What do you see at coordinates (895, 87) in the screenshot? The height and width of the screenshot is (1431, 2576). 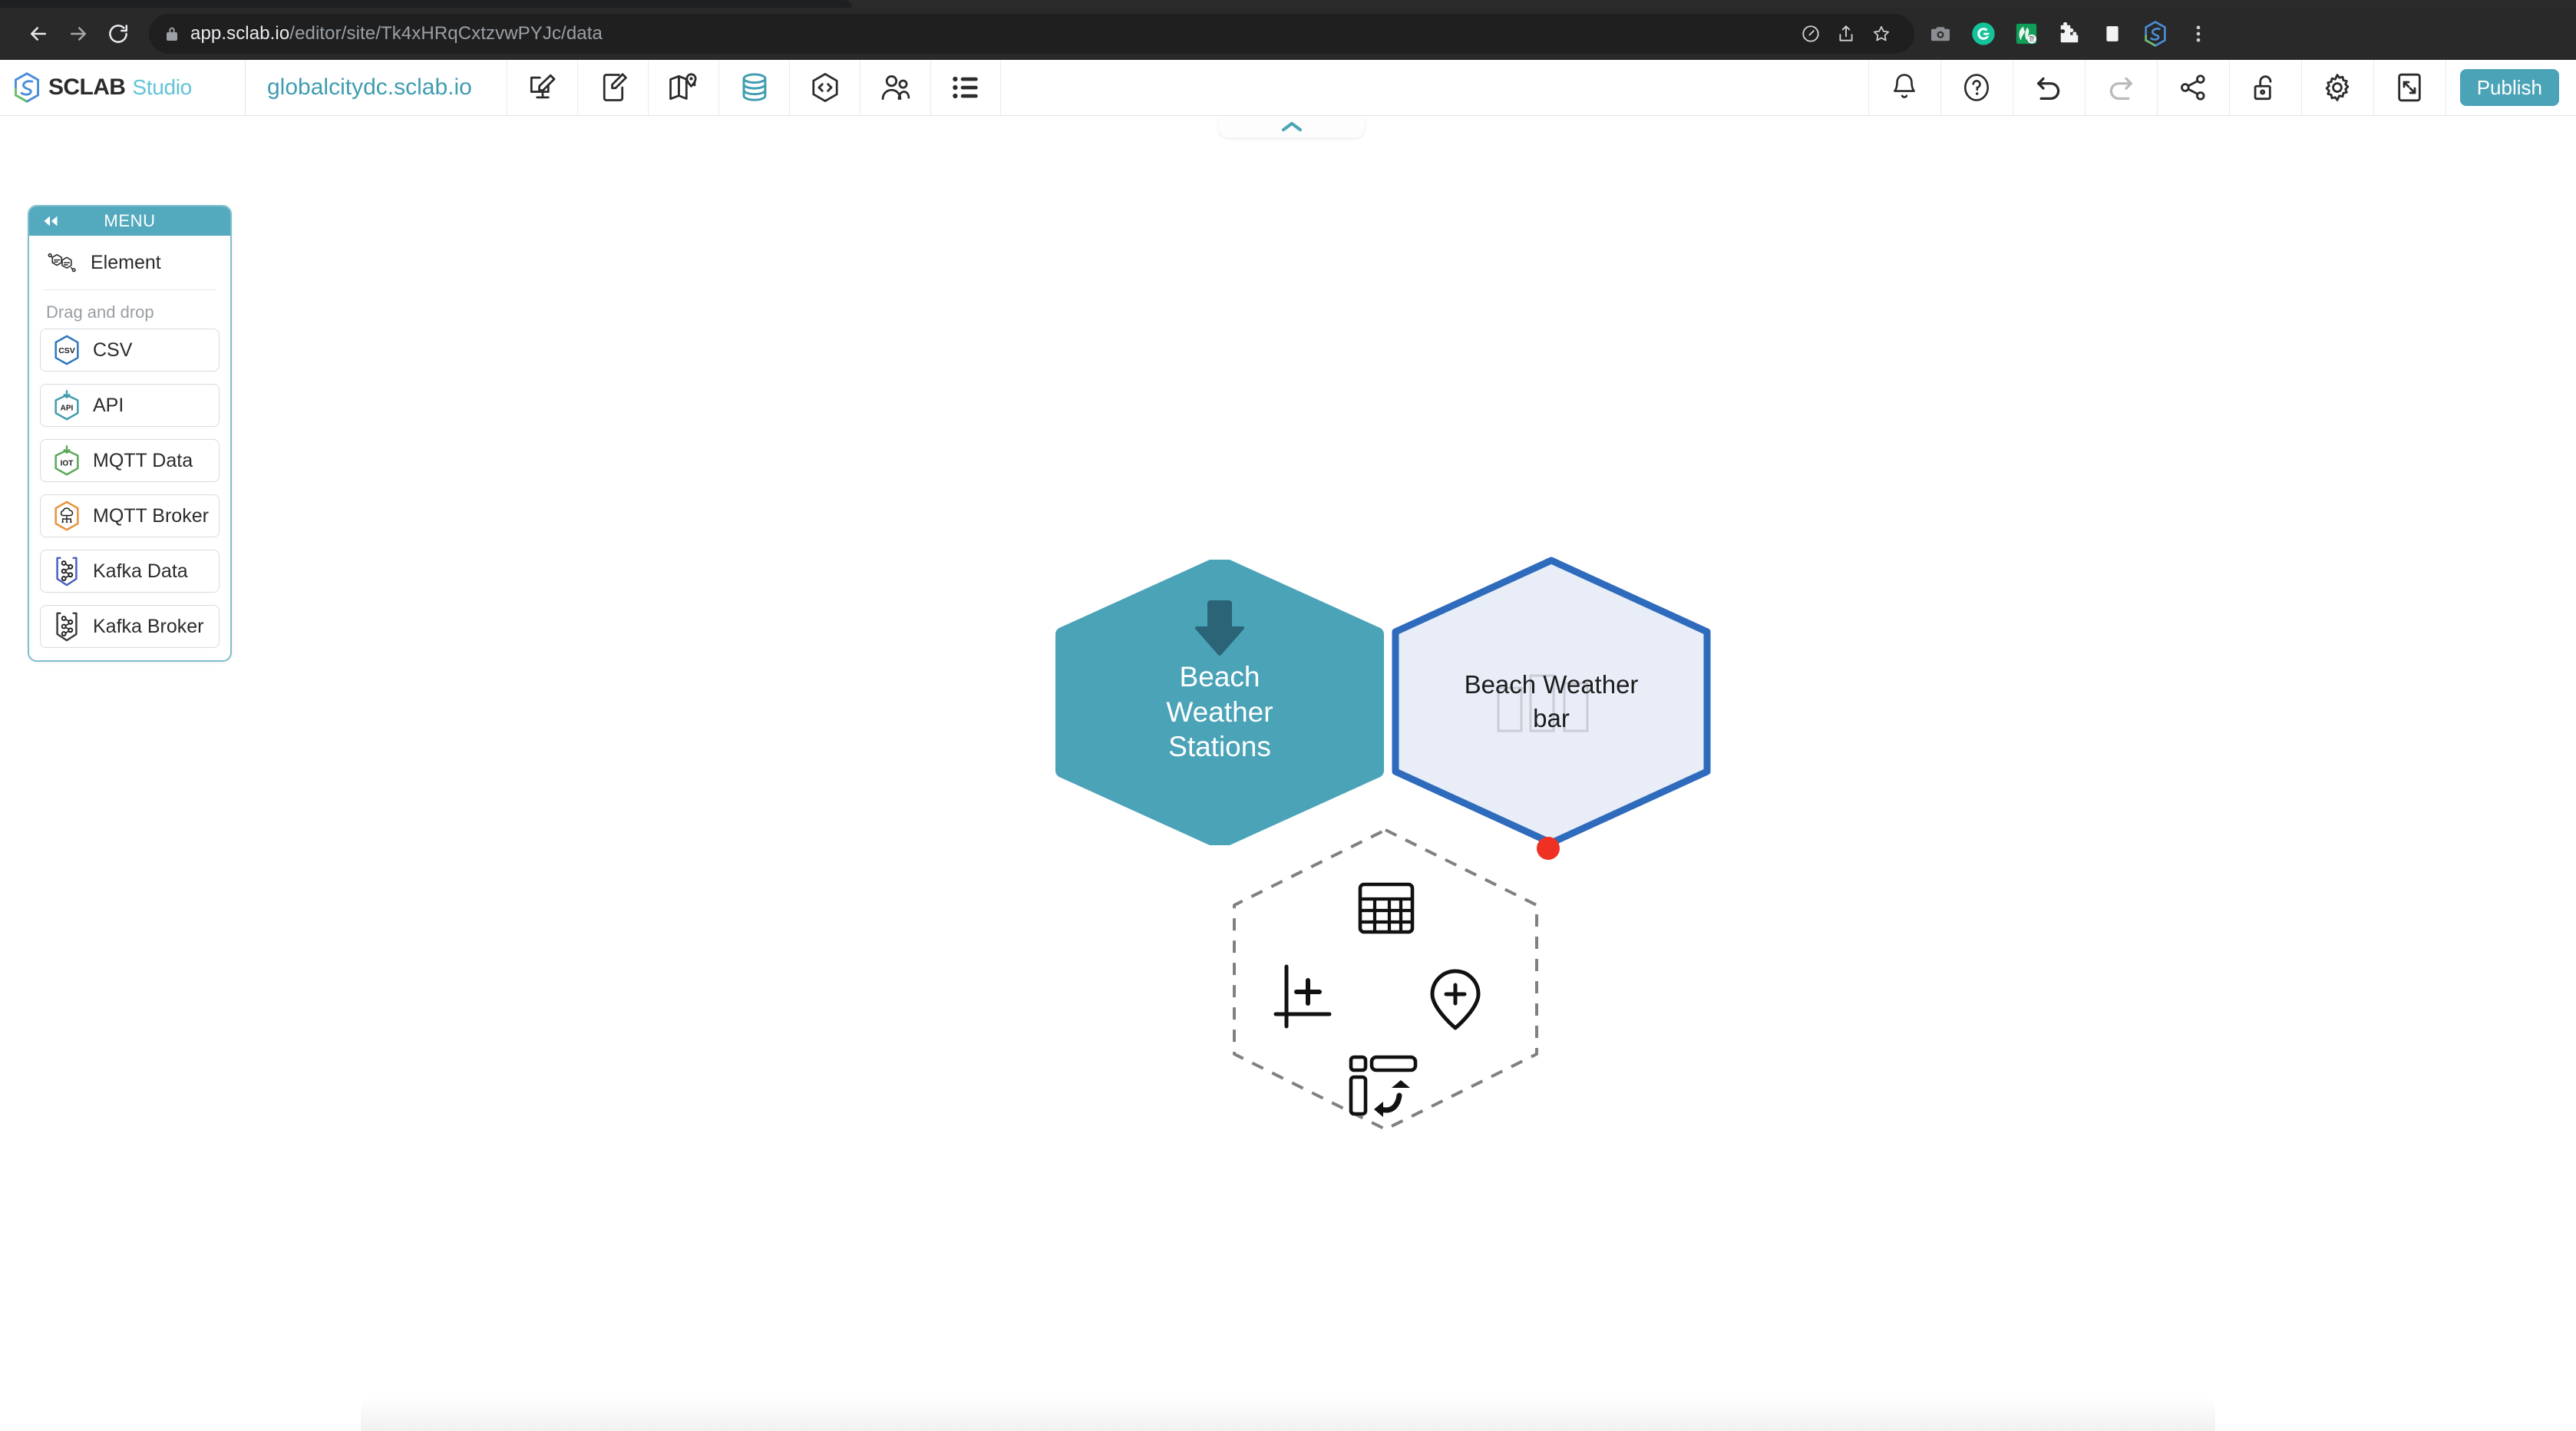 I see `users-icon` at bounding box center [895, 87].